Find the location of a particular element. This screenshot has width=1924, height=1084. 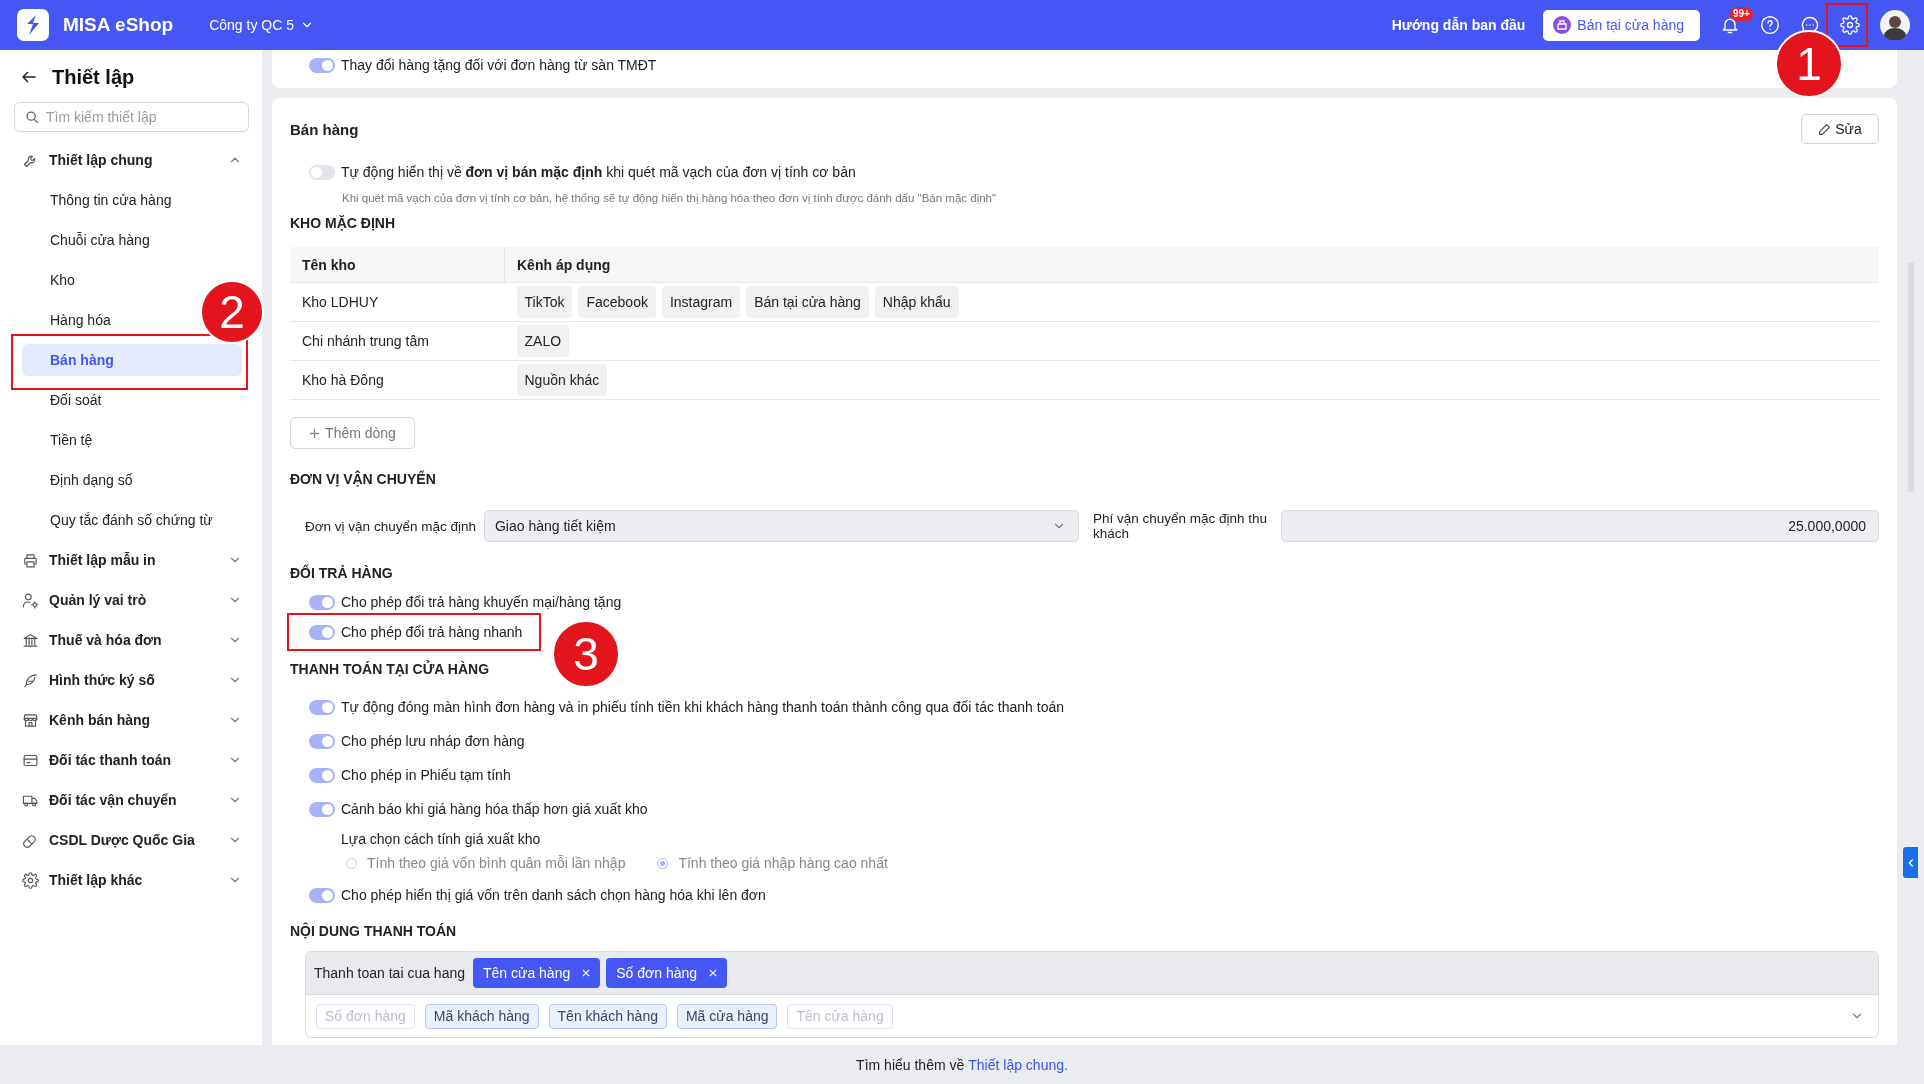

sidebar-item: Chuỗi cửa hàng is located at coordinates (86, 240).